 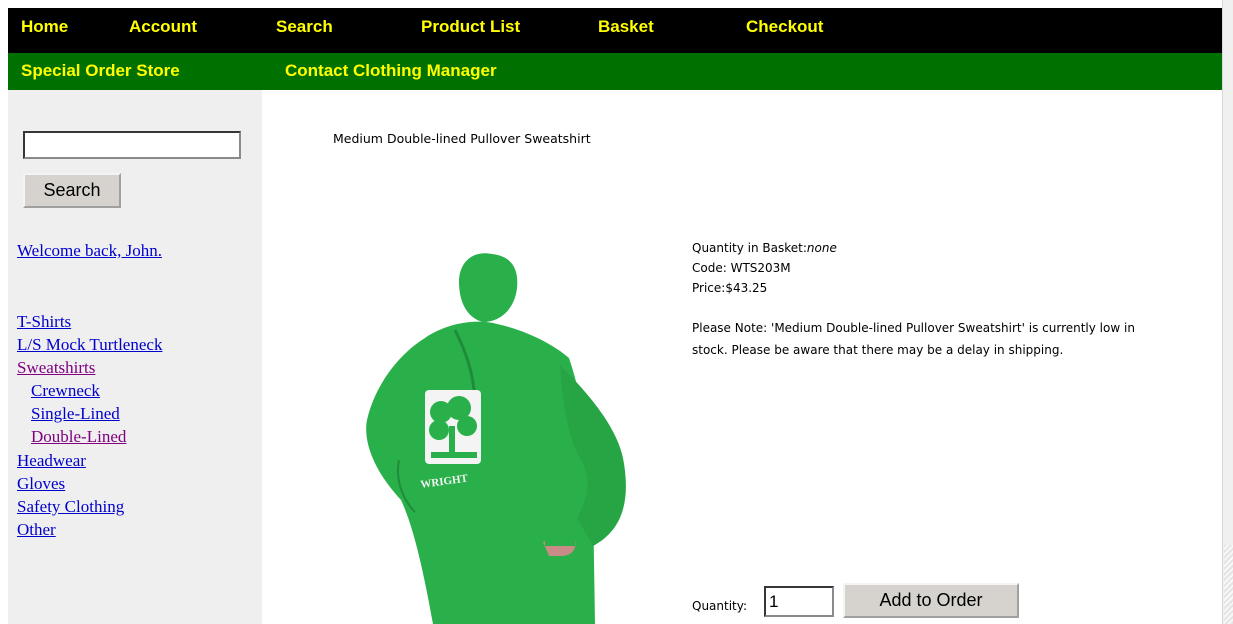 I want to click on product-code: Code: WTS203M, so click(x=741, y=268).